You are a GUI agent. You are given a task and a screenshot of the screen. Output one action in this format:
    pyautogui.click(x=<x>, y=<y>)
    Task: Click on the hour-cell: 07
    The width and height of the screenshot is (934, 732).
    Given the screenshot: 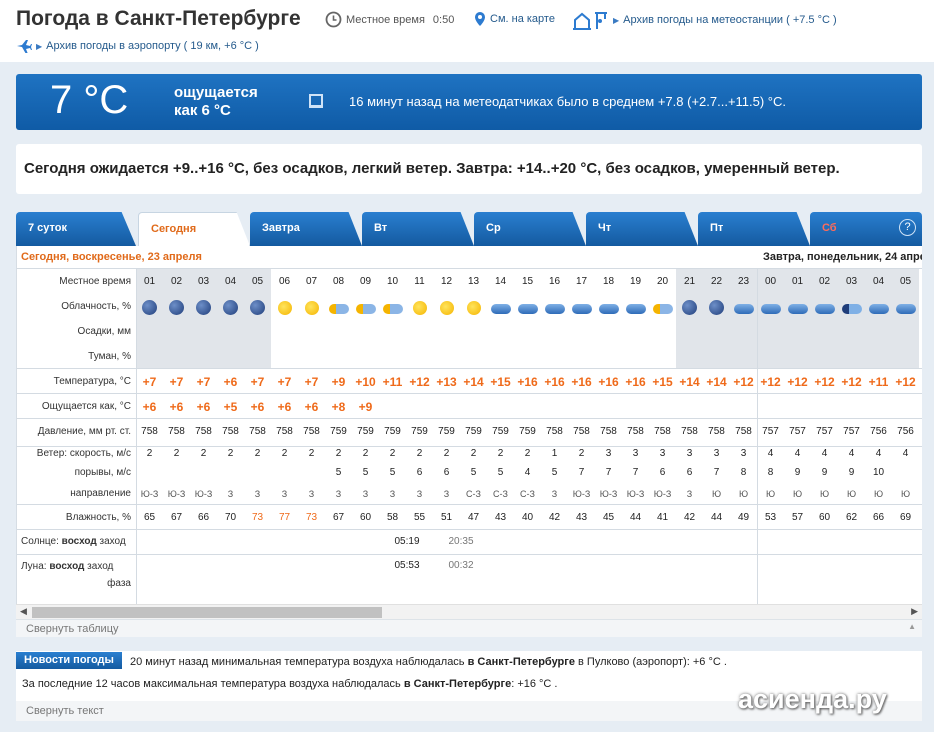 What is the action you would take?
    pyautogui.click(x=311, y=281)
    